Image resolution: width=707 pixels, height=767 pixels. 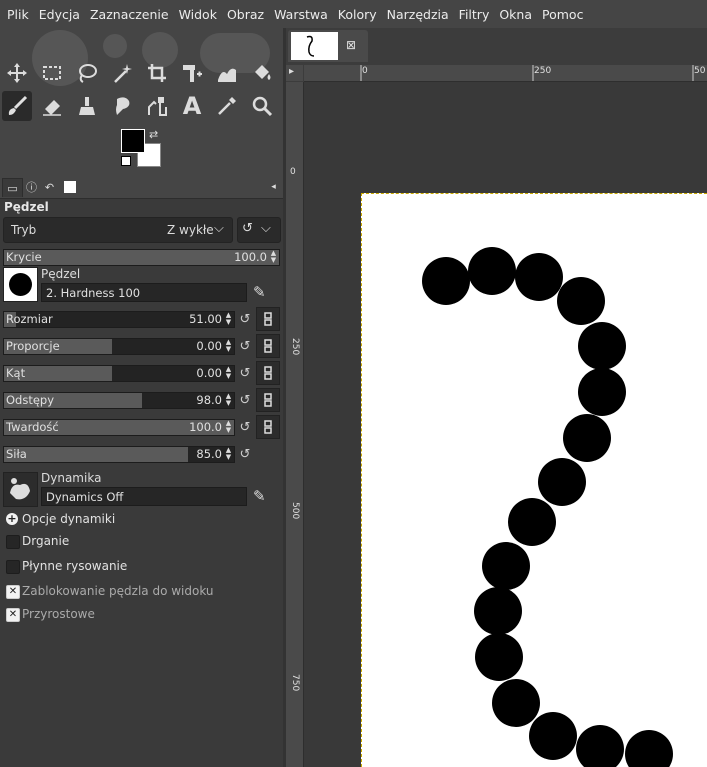 What do you see at coordinates (68, 519) in the screenshot?
I see `dynamics-options-expander: Opcje dynamiki` at bounding box center [68, 519].